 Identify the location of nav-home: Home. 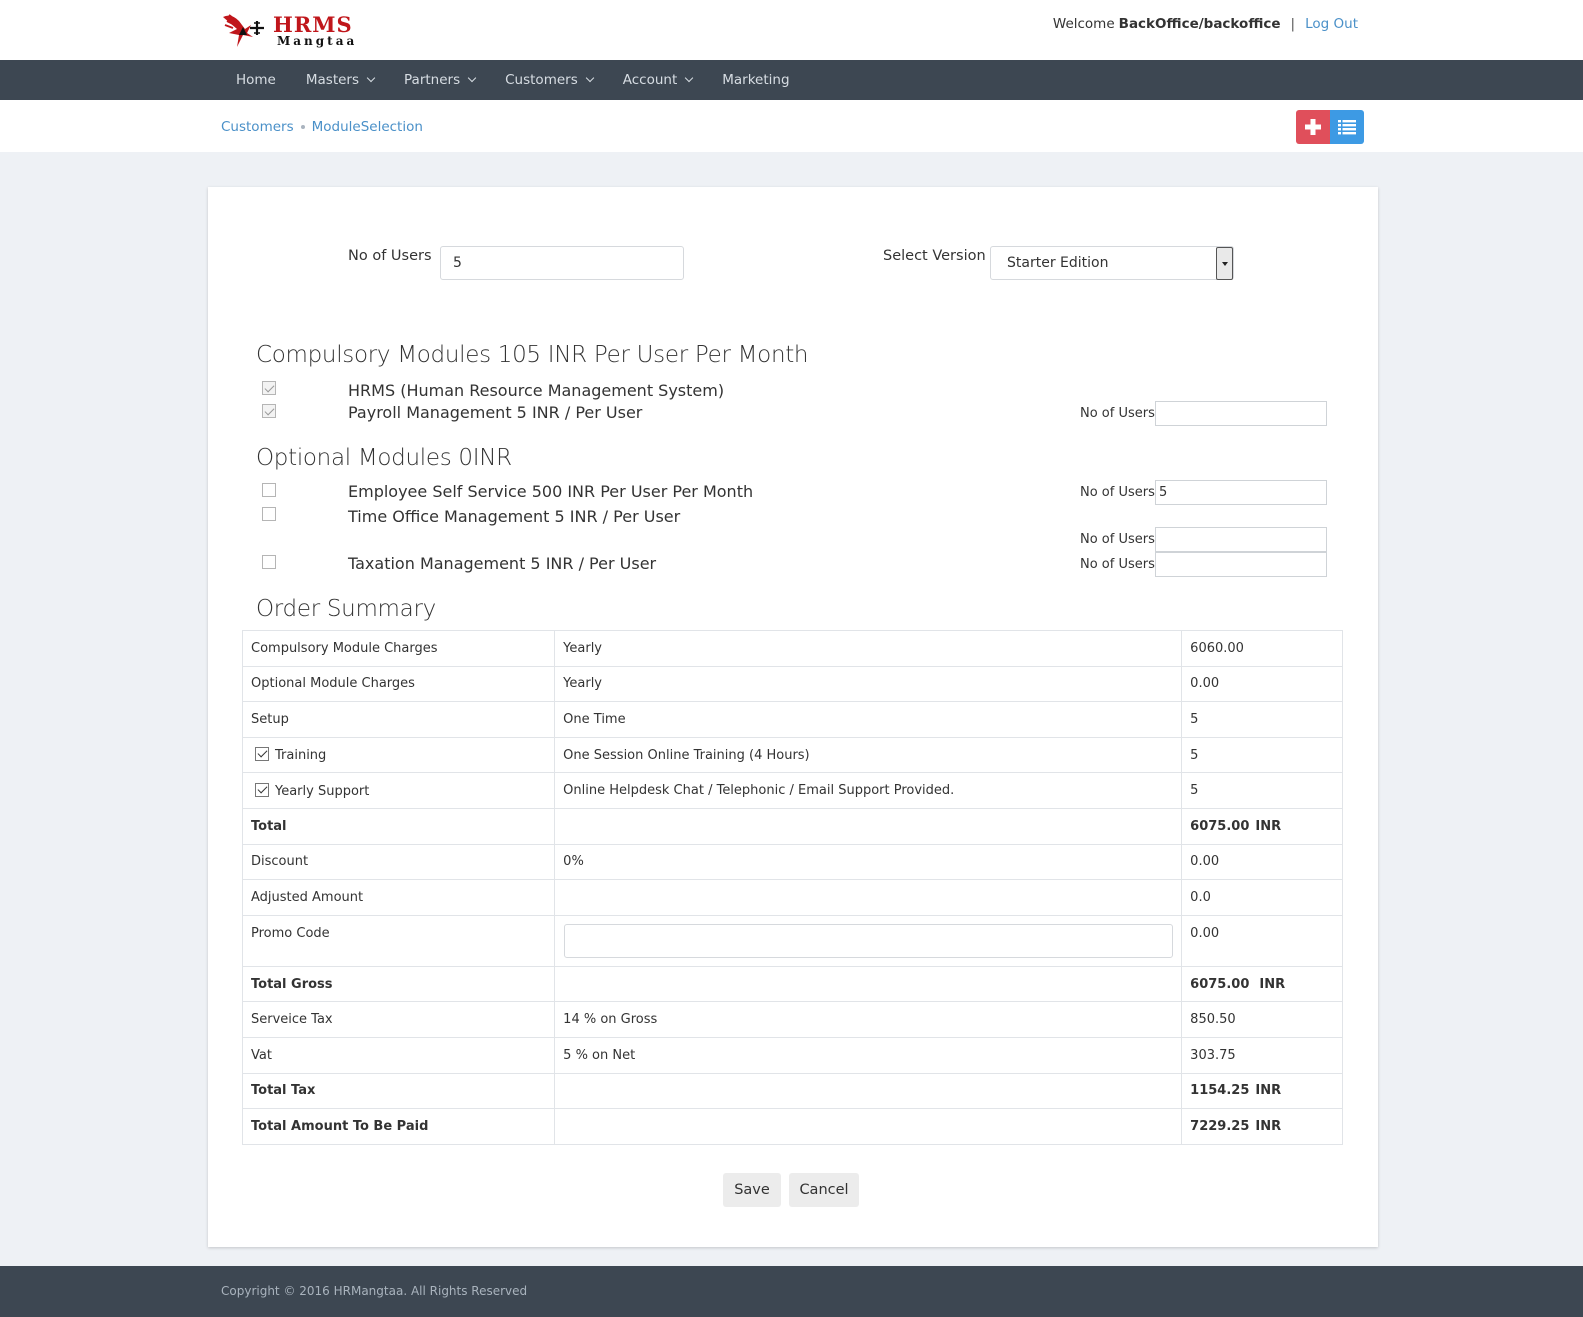
(256, 80).